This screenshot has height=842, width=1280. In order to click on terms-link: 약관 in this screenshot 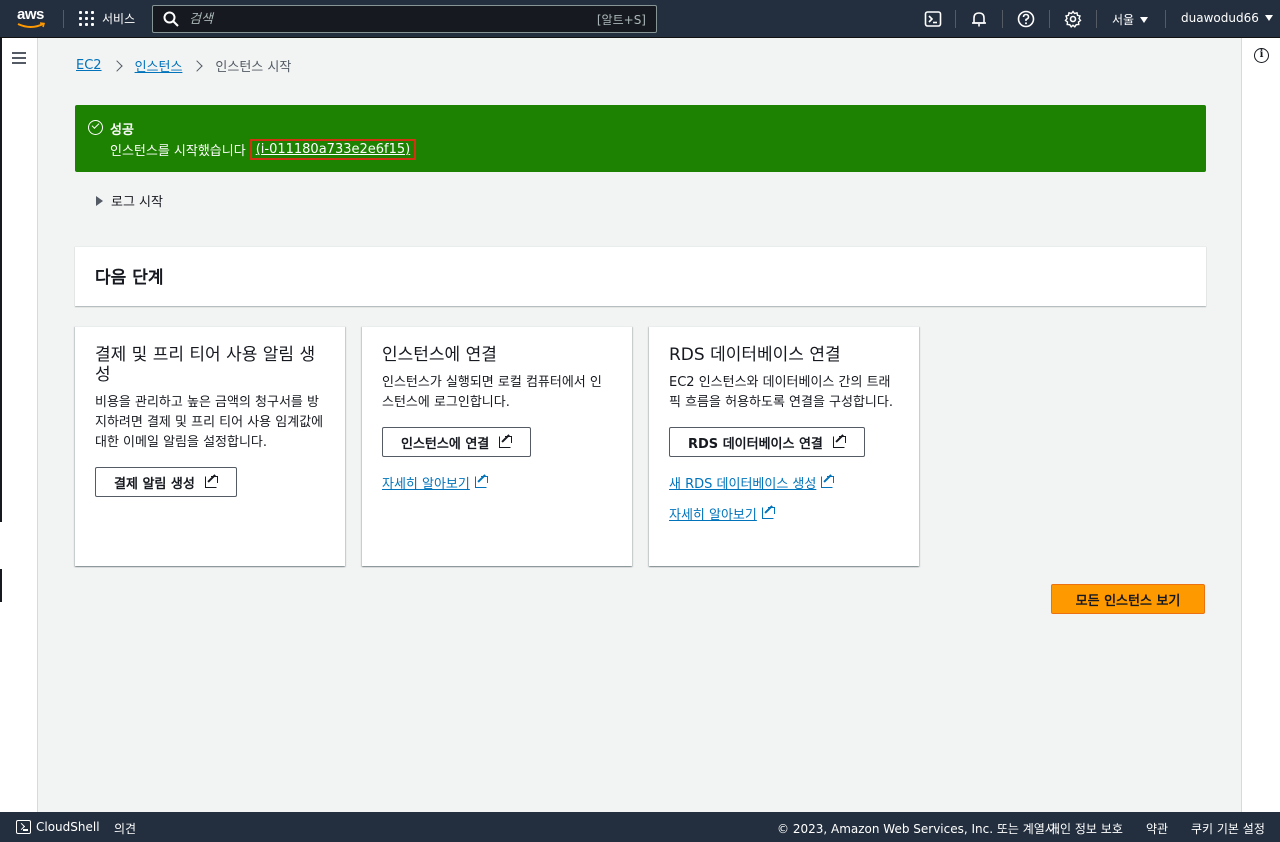, I will do `click(1157, 828)`.